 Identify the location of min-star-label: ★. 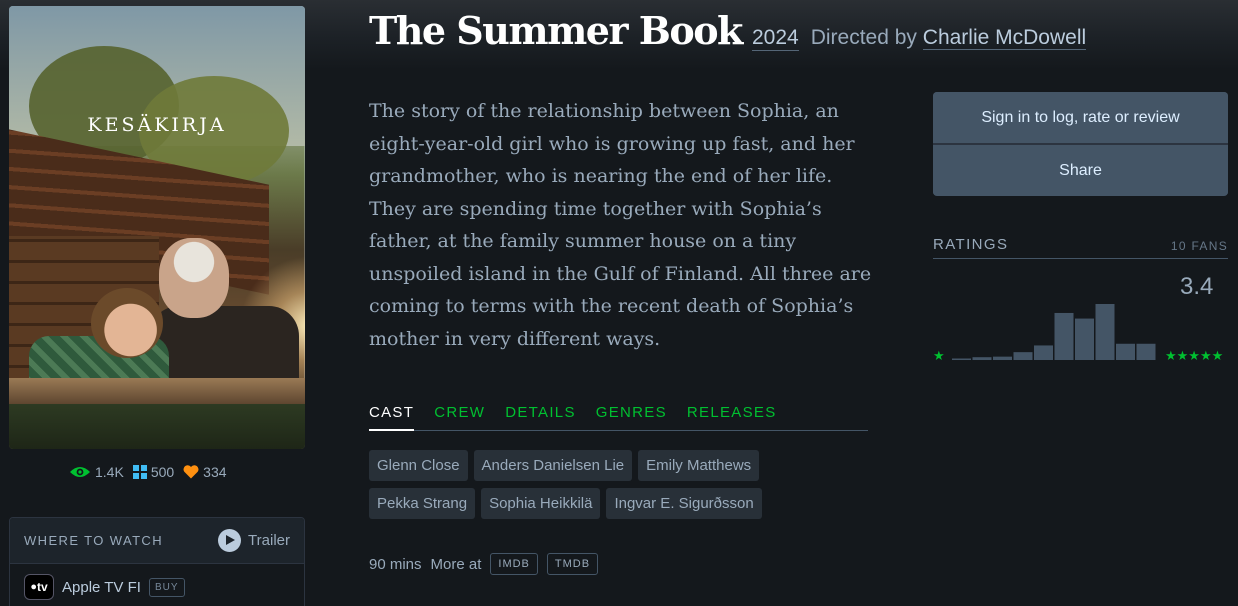
(939, 356).